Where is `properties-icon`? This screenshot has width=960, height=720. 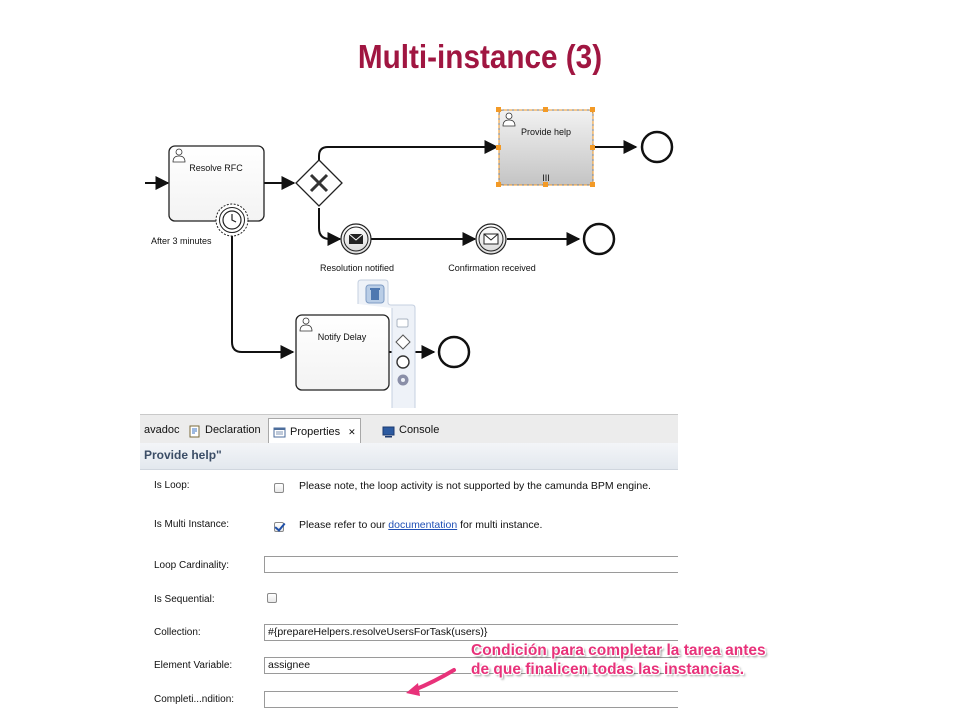
properties-icon is located at coordinates (279, 431).